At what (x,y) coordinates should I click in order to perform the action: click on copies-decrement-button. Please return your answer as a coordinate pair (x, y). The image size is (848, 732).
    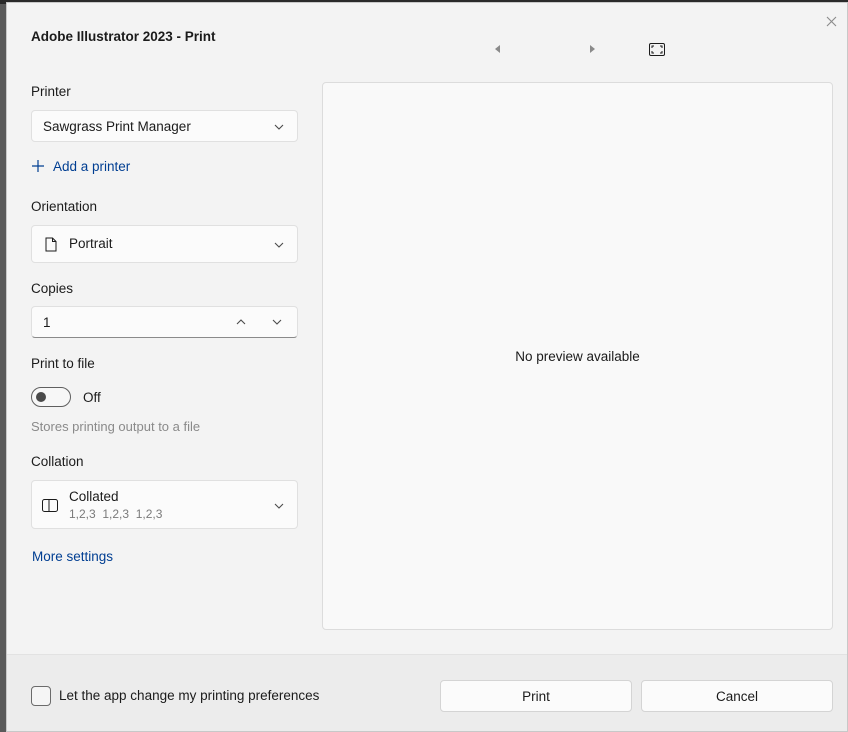
    Looking at the image, I should click on (277, 322).